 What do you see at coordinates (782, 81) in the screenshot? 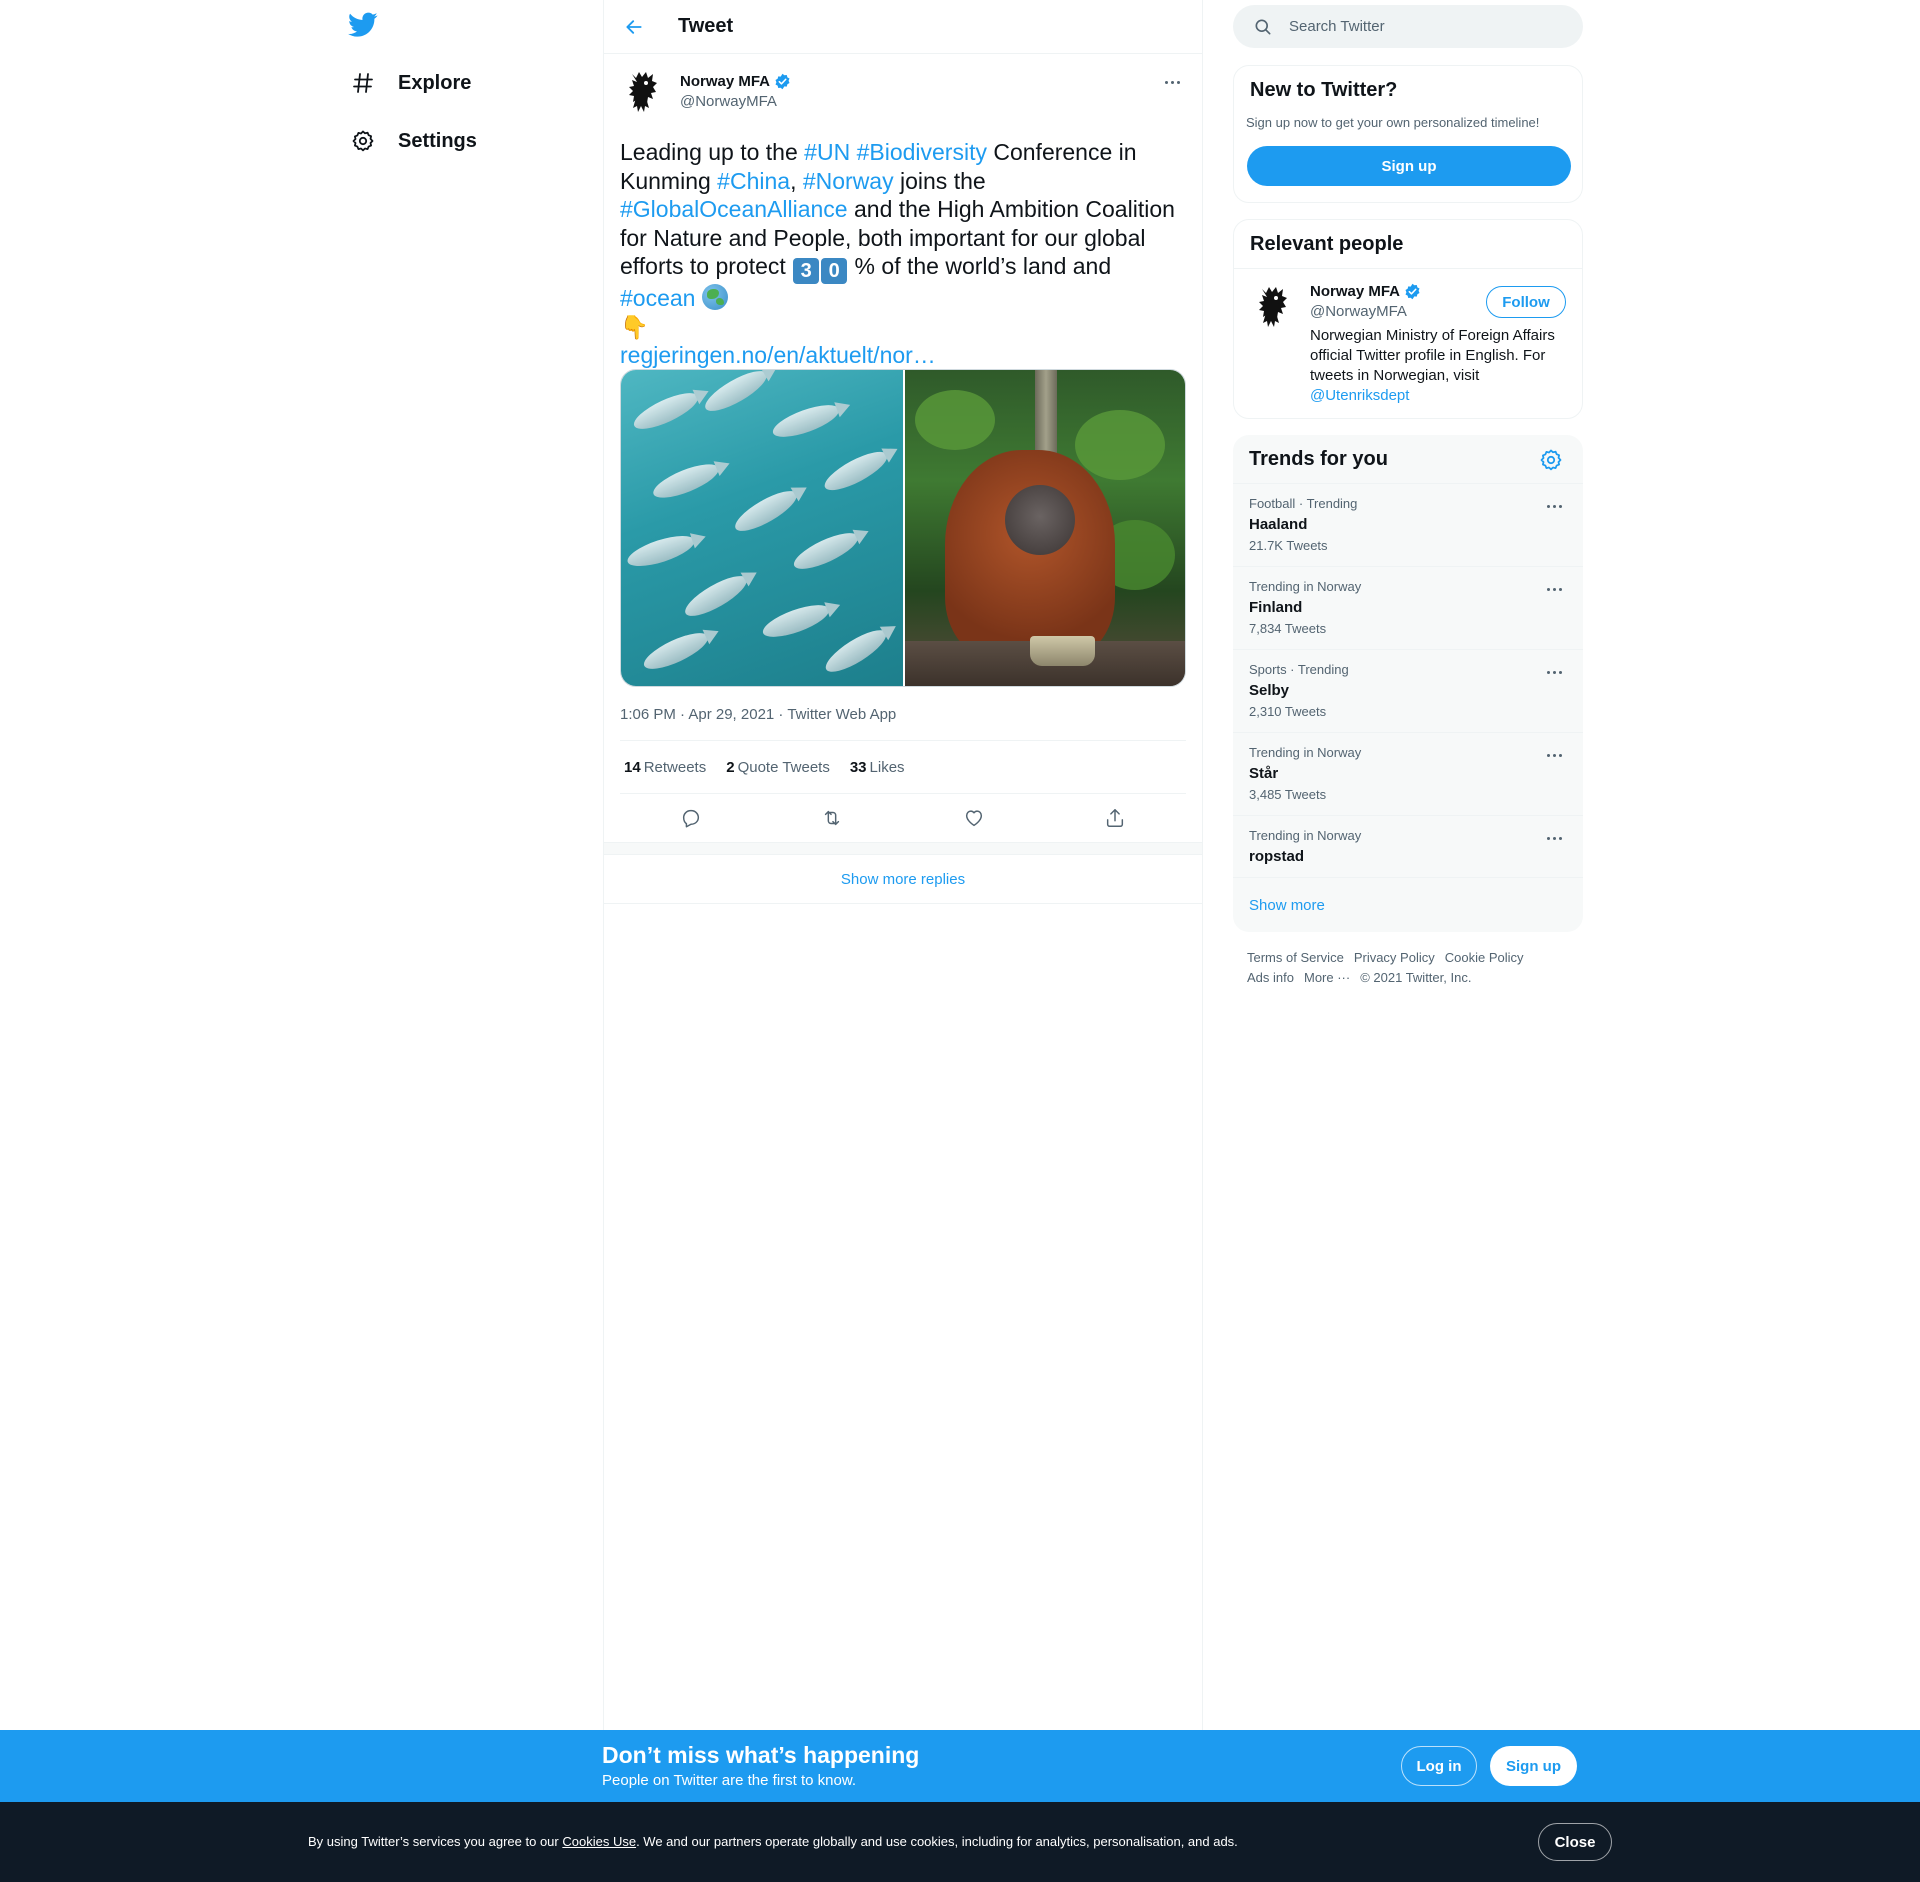
I see `verified-badge-icon` at bounding box center [782, 81].